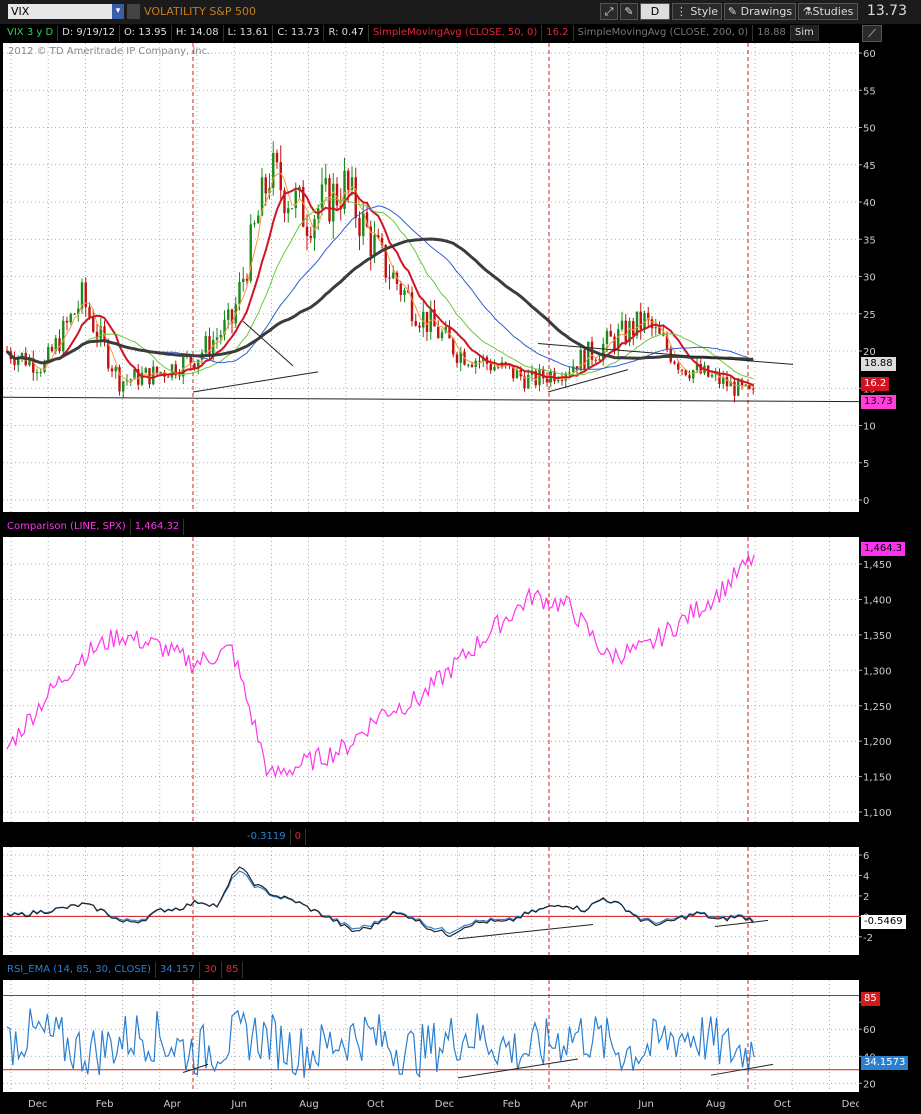 The height and width of the screenshot is (1114, 921). What do you see at coordinates (380, 902) in the screenshot?
I see `oscillator-signal-line` at bounding box center [380, 902].